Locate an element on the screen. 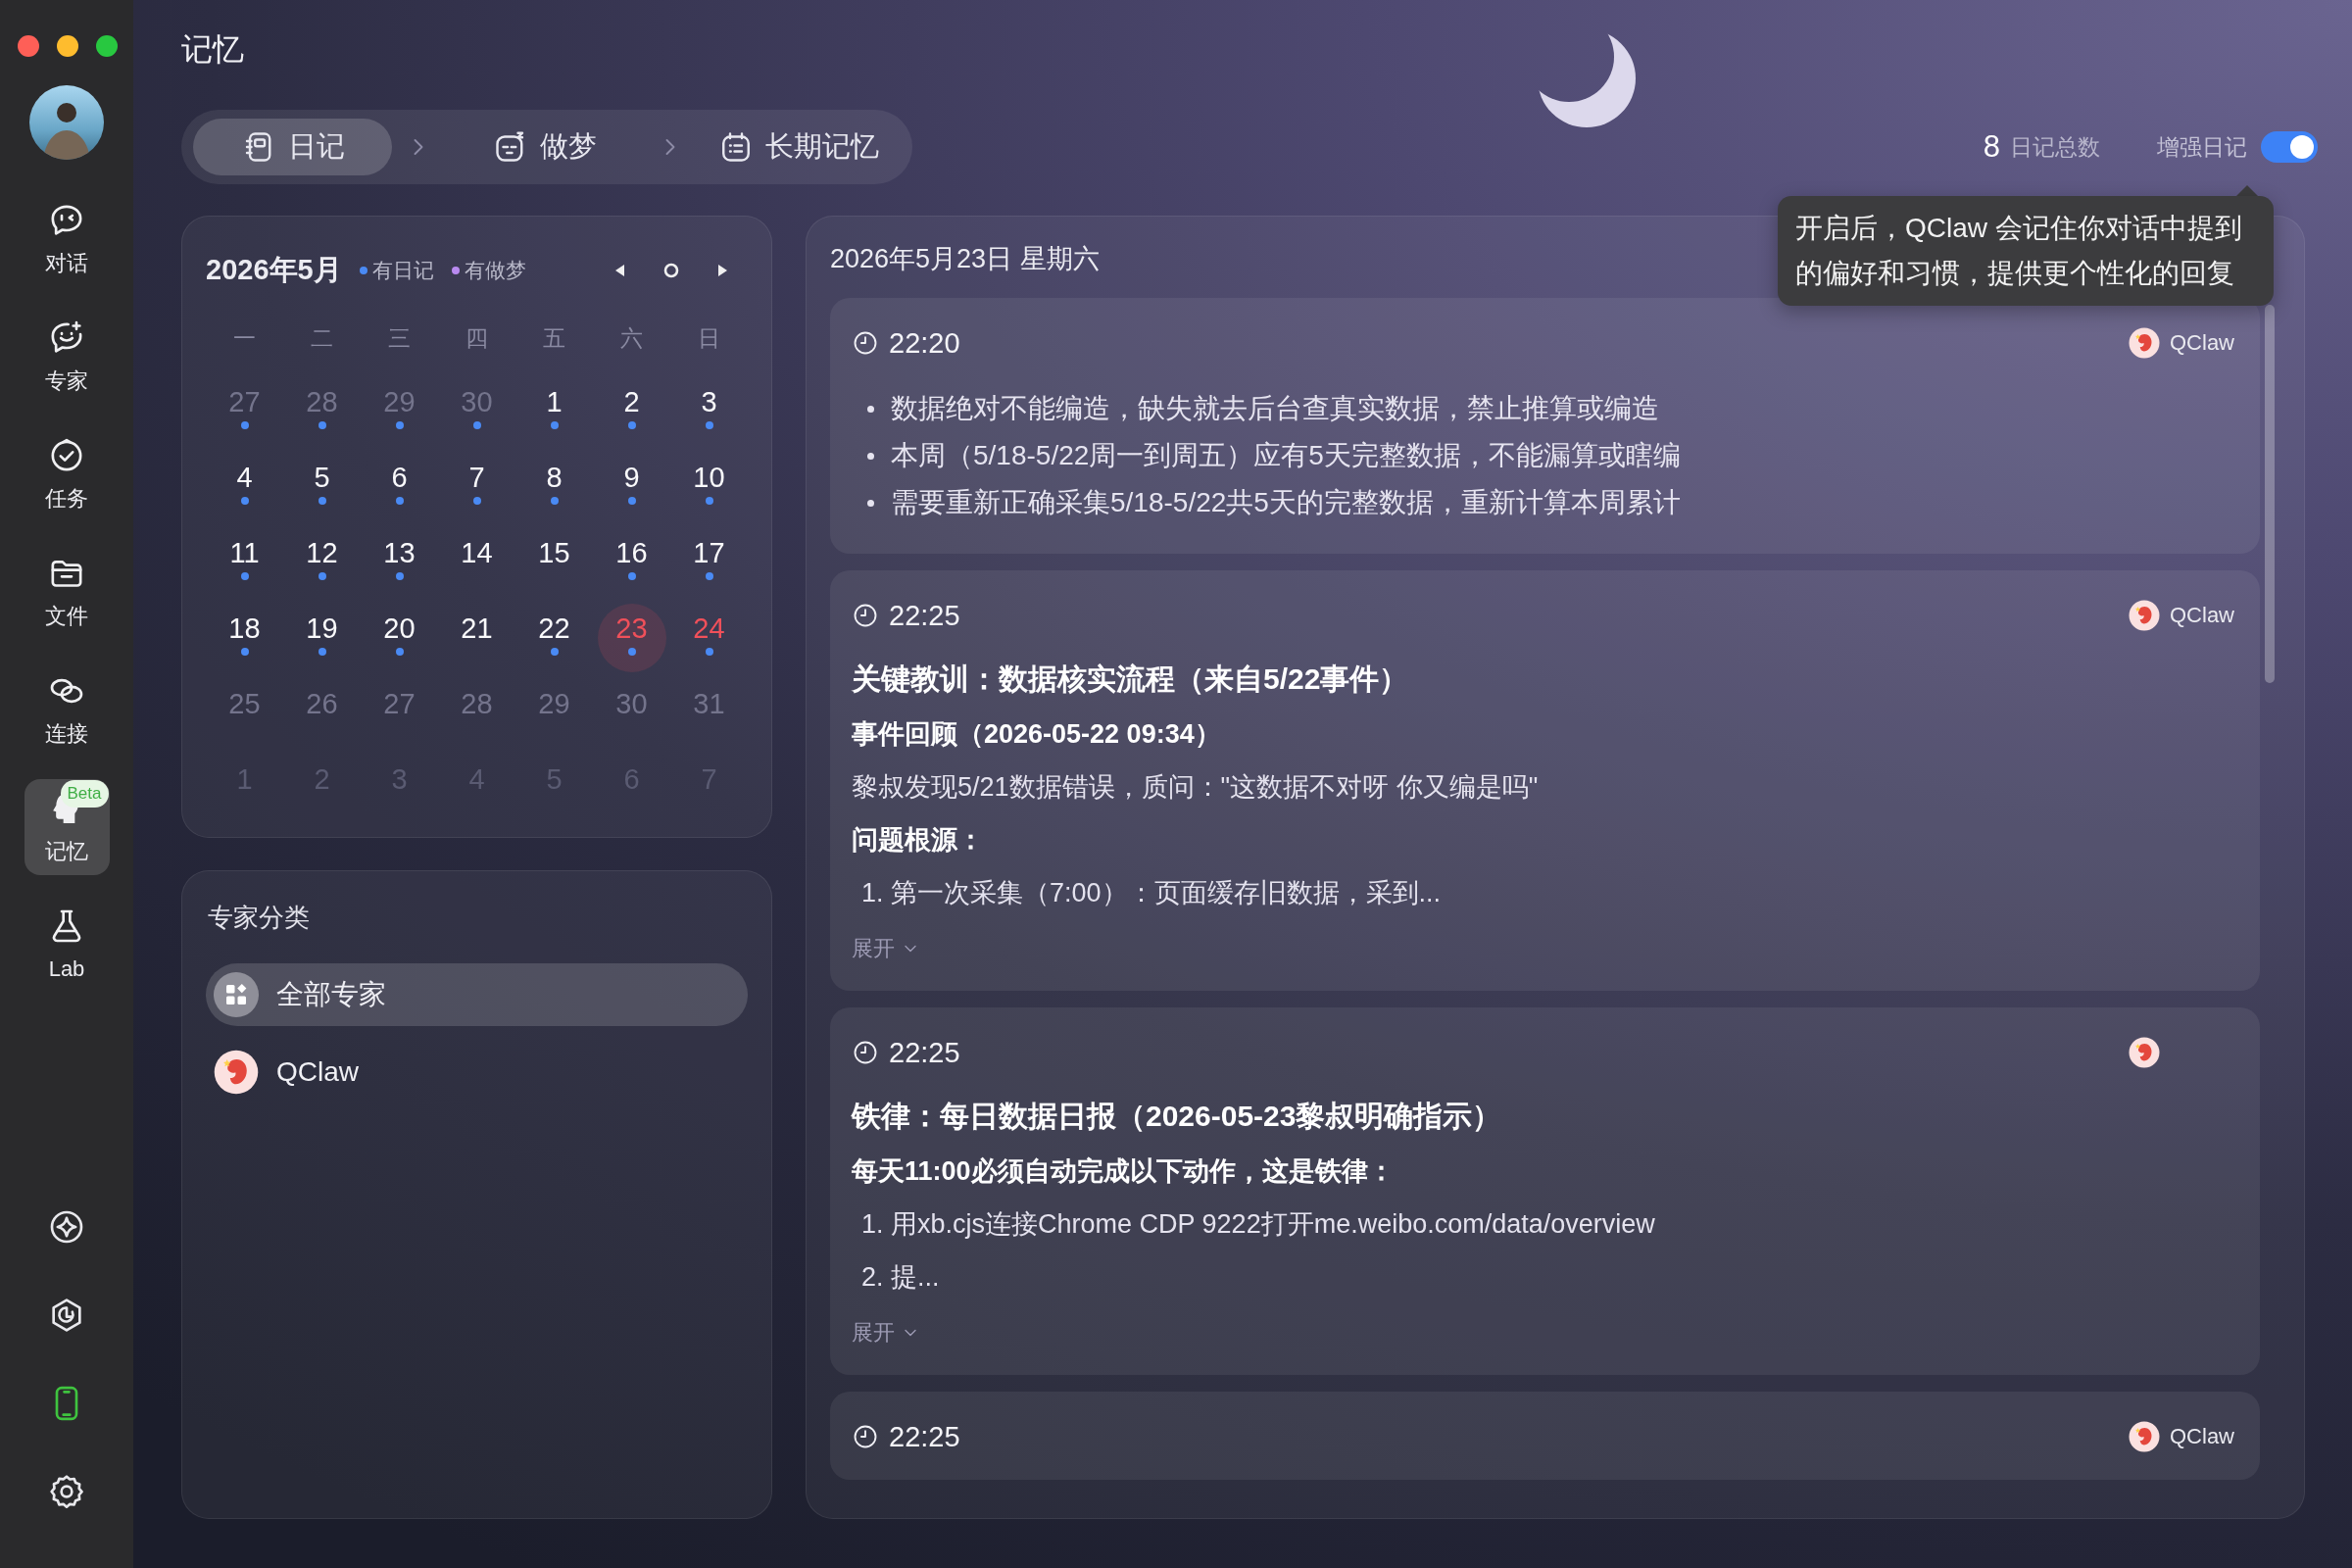 Image resolution: width=2352 pixels, height=1568 pixels. toggle-label: 增强日记 is located at coordinates (2202, 147).